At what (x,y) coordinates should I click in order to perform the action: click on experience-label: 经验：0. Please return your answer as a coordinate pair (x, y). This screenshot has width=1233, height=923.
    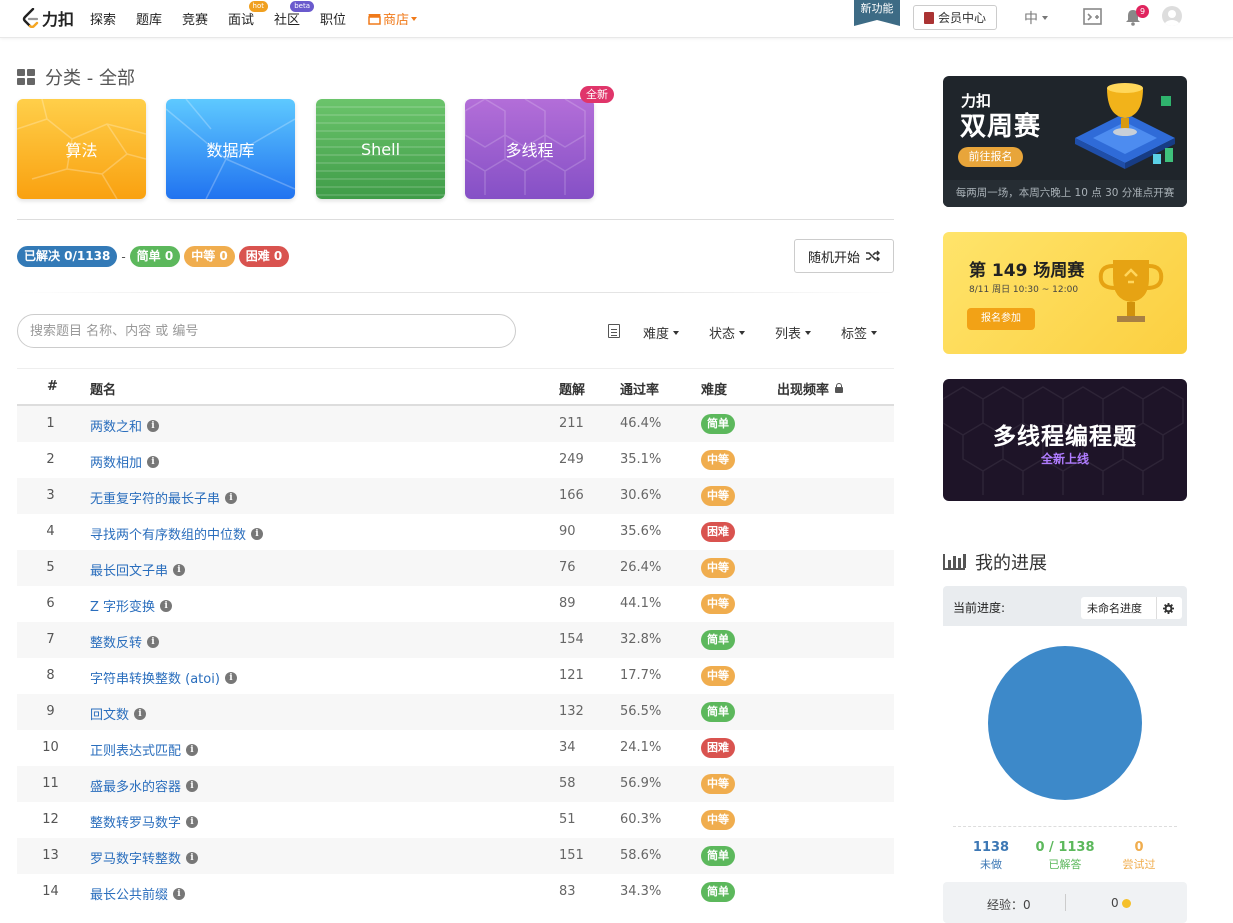
    Looking at the image, I should click on (1009, 905).